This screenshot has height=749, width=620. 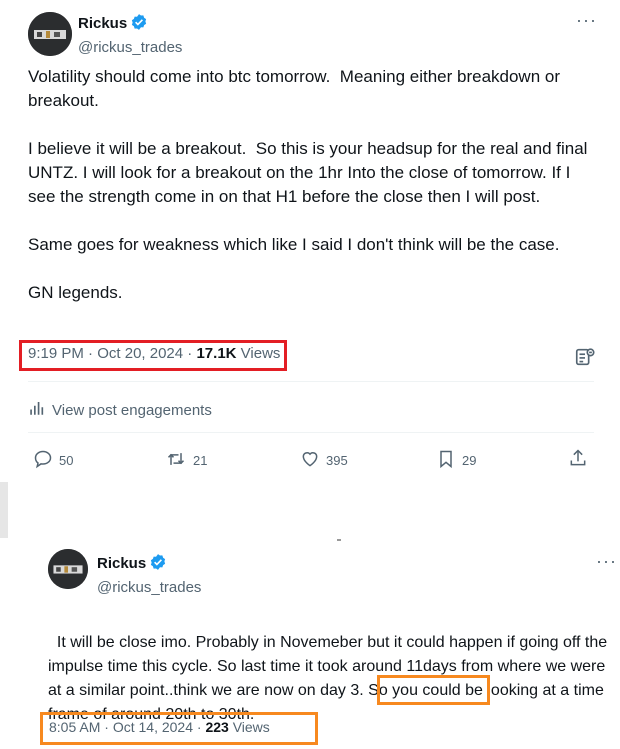 I want to click on reply-icon, so click(x=43, y=460).